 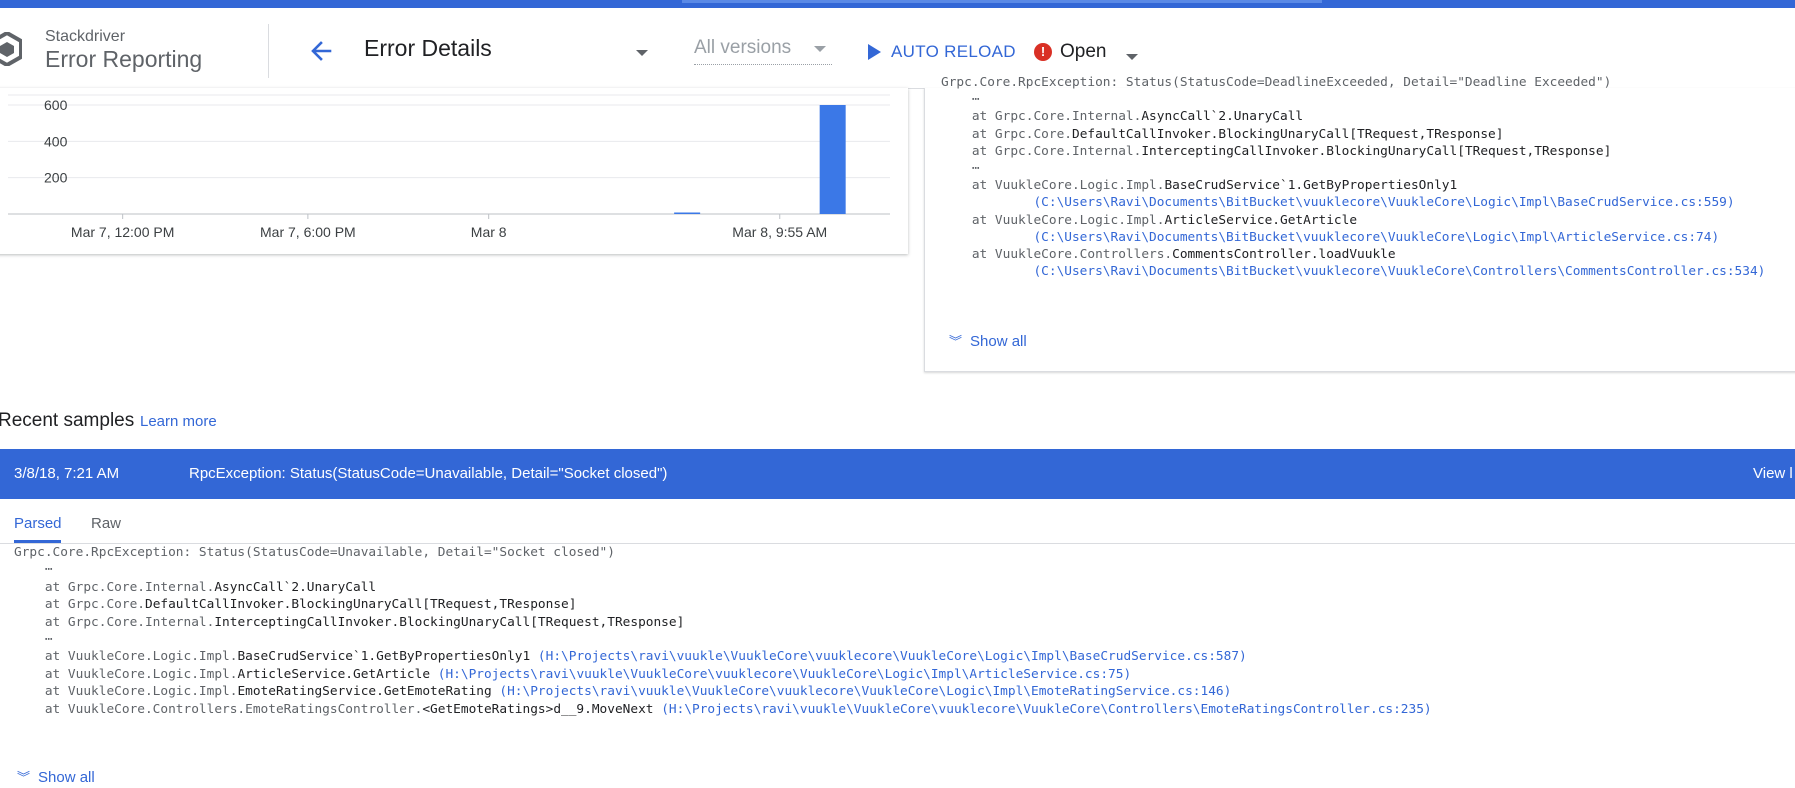 I want to click on y-tick-label: 400, so click(x=56, y=141).